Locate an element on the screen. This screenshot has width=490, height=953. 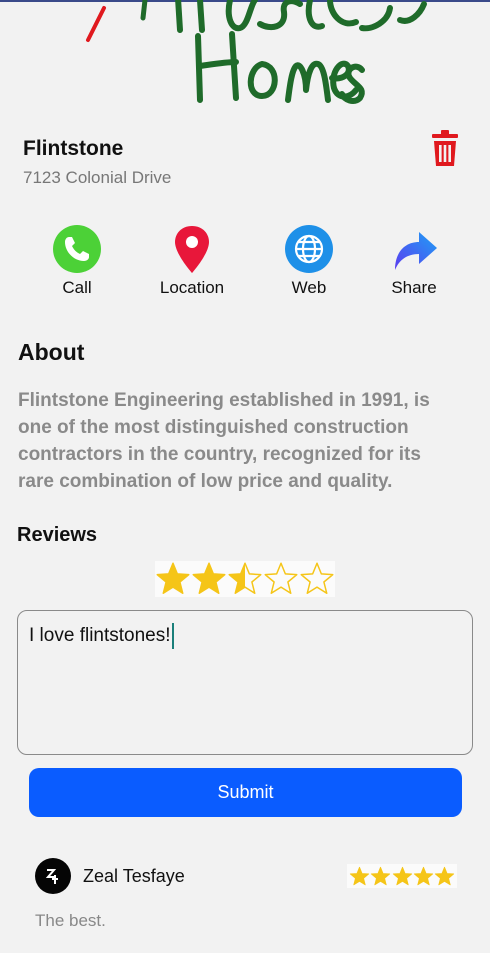
share-arrow-icon is located at coordinates (414, 249).